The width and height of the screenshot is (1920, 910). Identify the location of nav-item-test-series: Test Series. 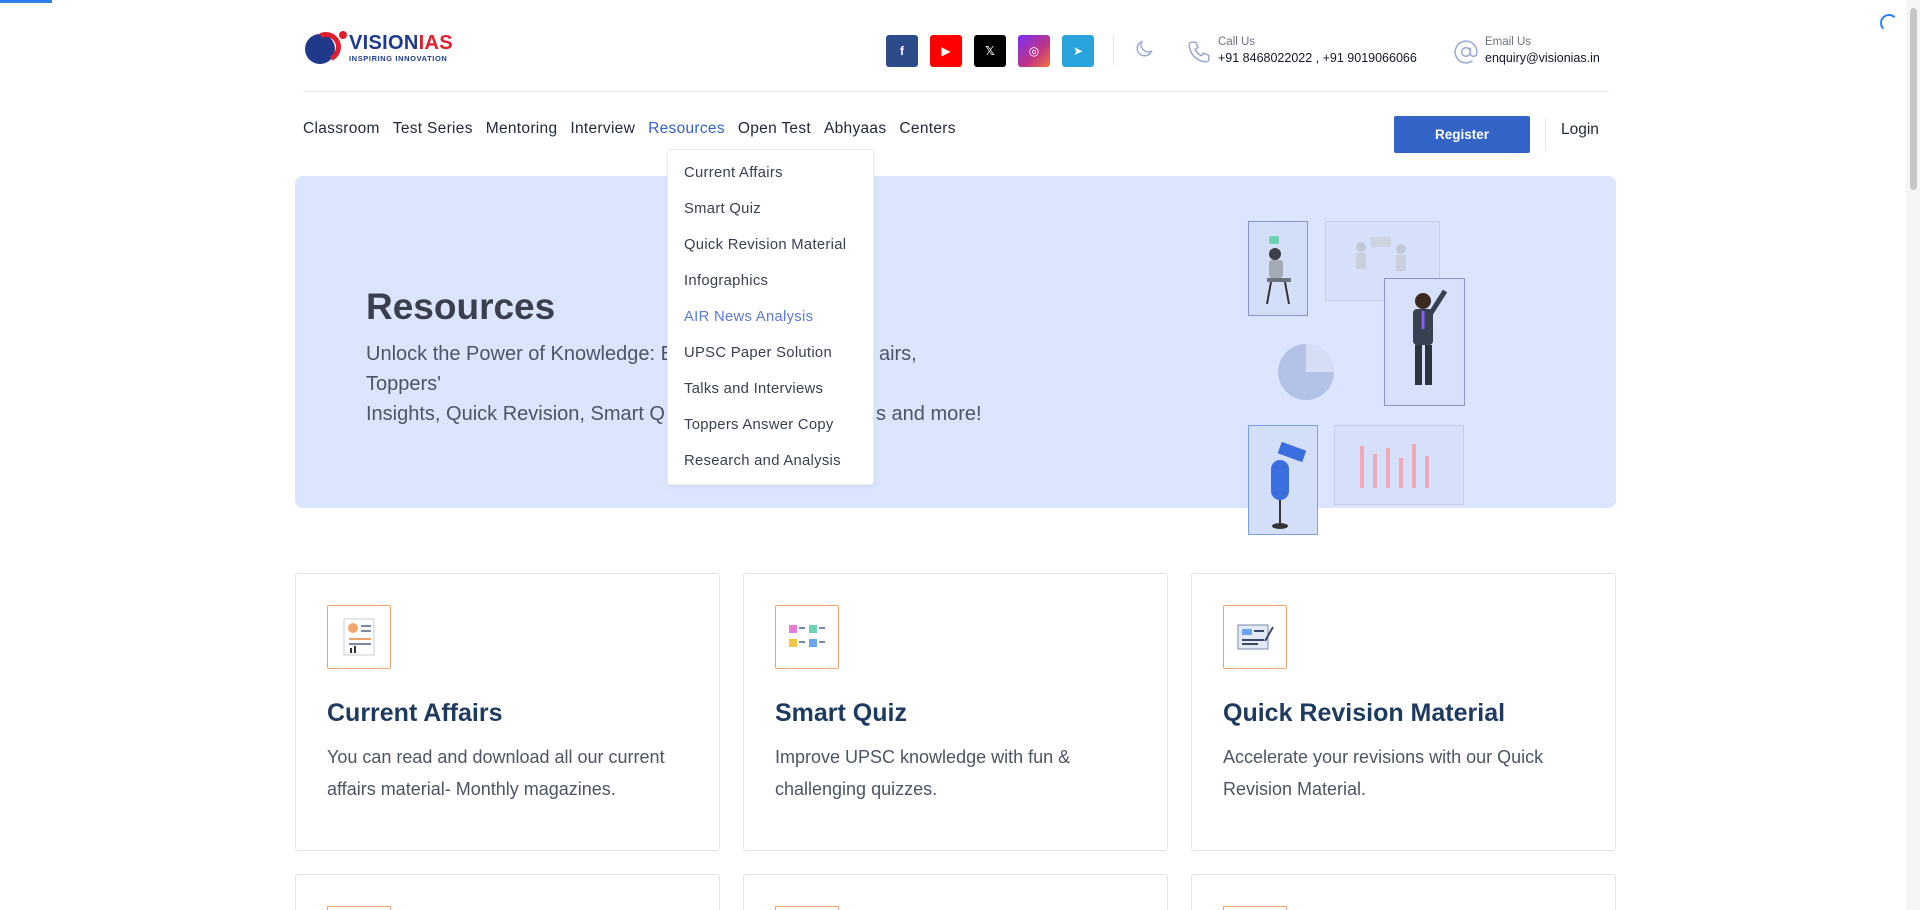
(433, 129).